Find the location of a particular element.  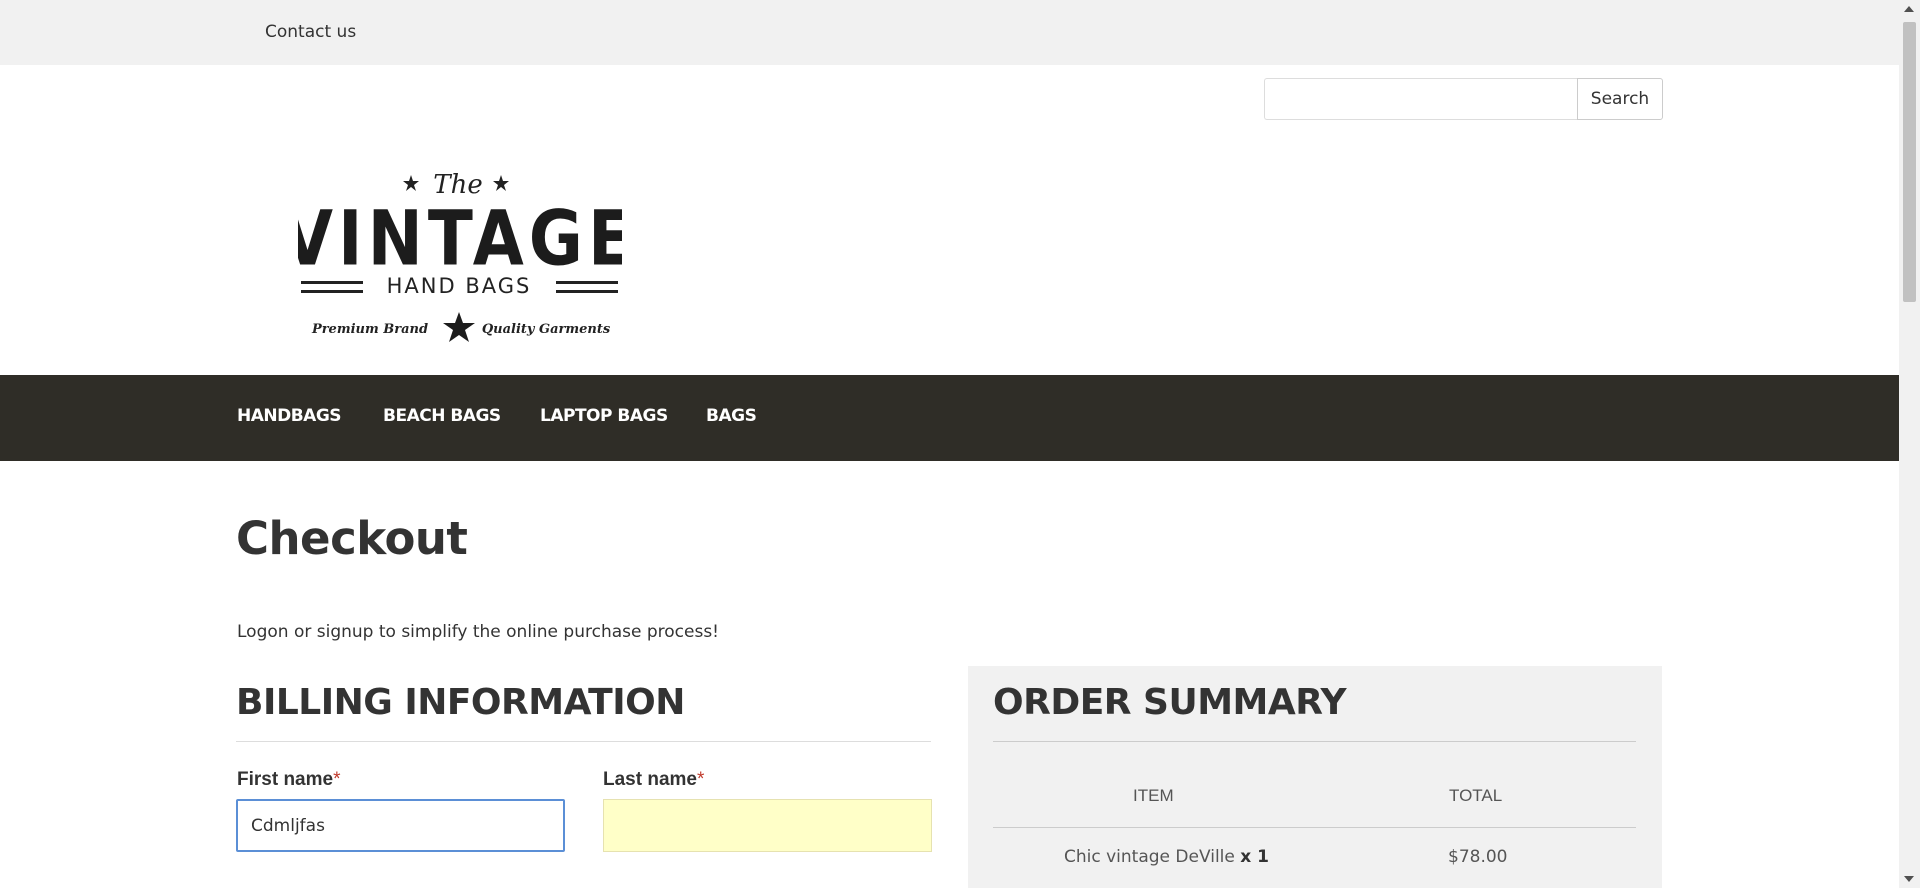

scroll-up-arrow-icon is located at coordinates (1909, 9).